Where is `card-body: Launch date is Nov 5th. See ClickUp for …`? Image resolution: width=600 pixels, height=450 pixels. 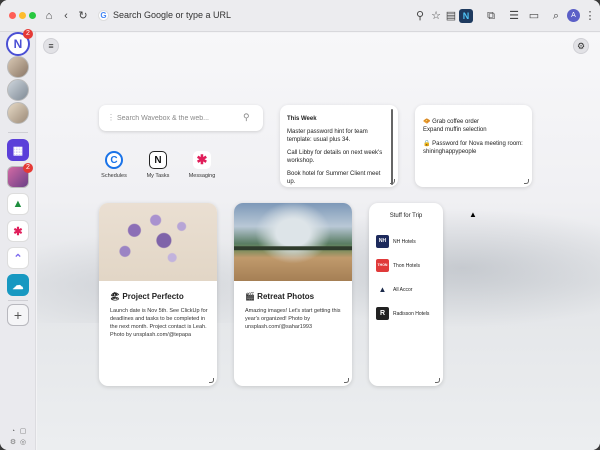
card-body: Launch date is Nov 5th. See ClickUp for … is located at coordinates (159, 323).